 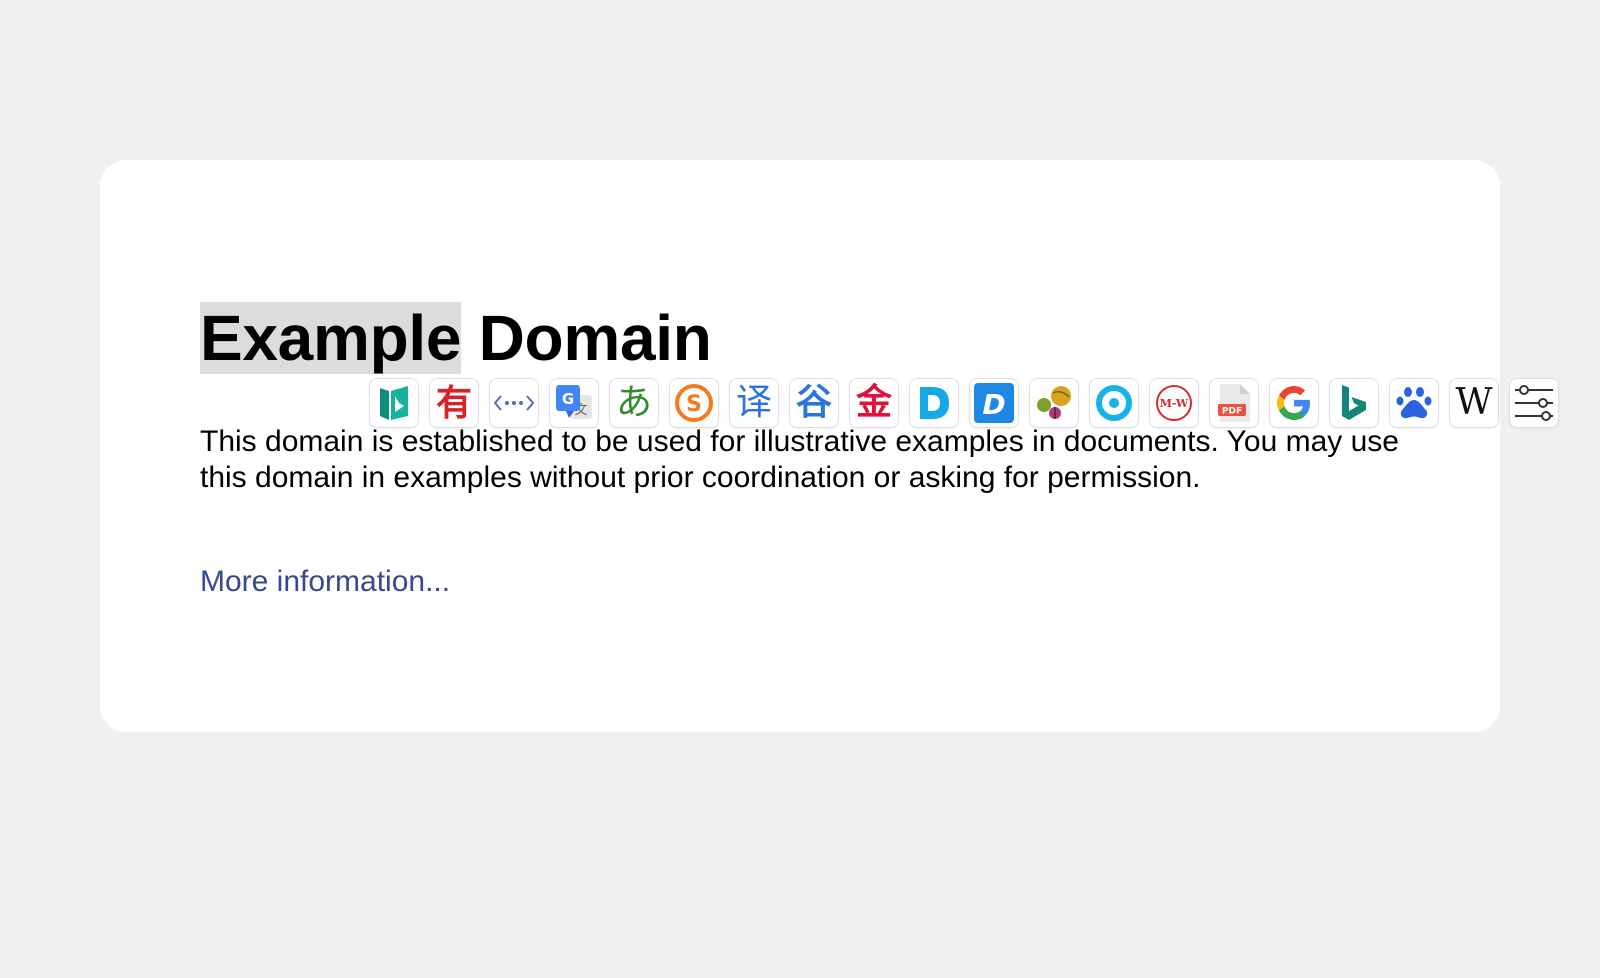 I want to click on d-solid-letter: D, so click(x=993, y=404).